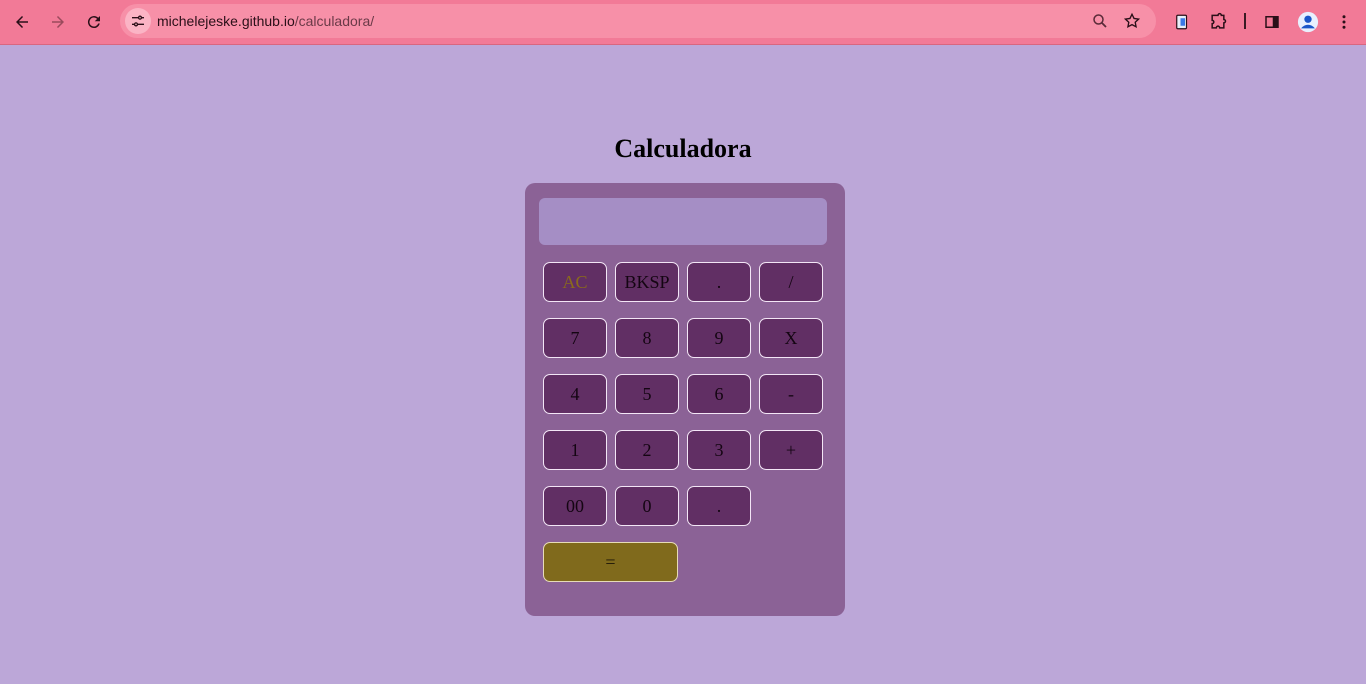  What do you see at coordinates (575, 394) in the screenshot?
I see `key-4: 4` at bounding box center [575, 394].